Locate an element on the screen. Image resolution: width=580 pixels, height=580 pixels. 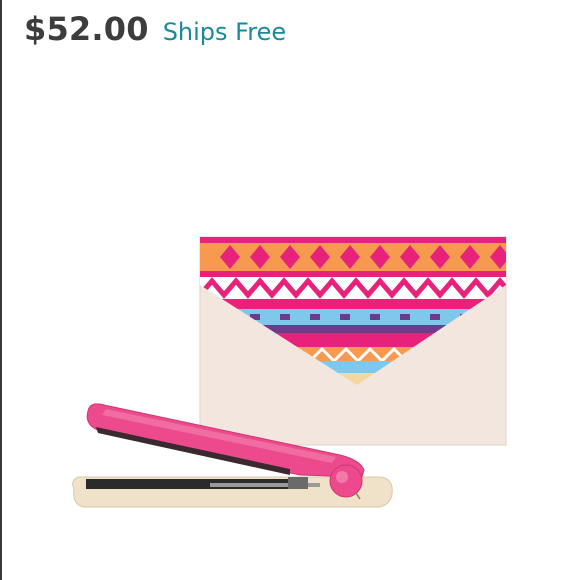
shipping-label: Ships Free is located at coordinates (224, 32).